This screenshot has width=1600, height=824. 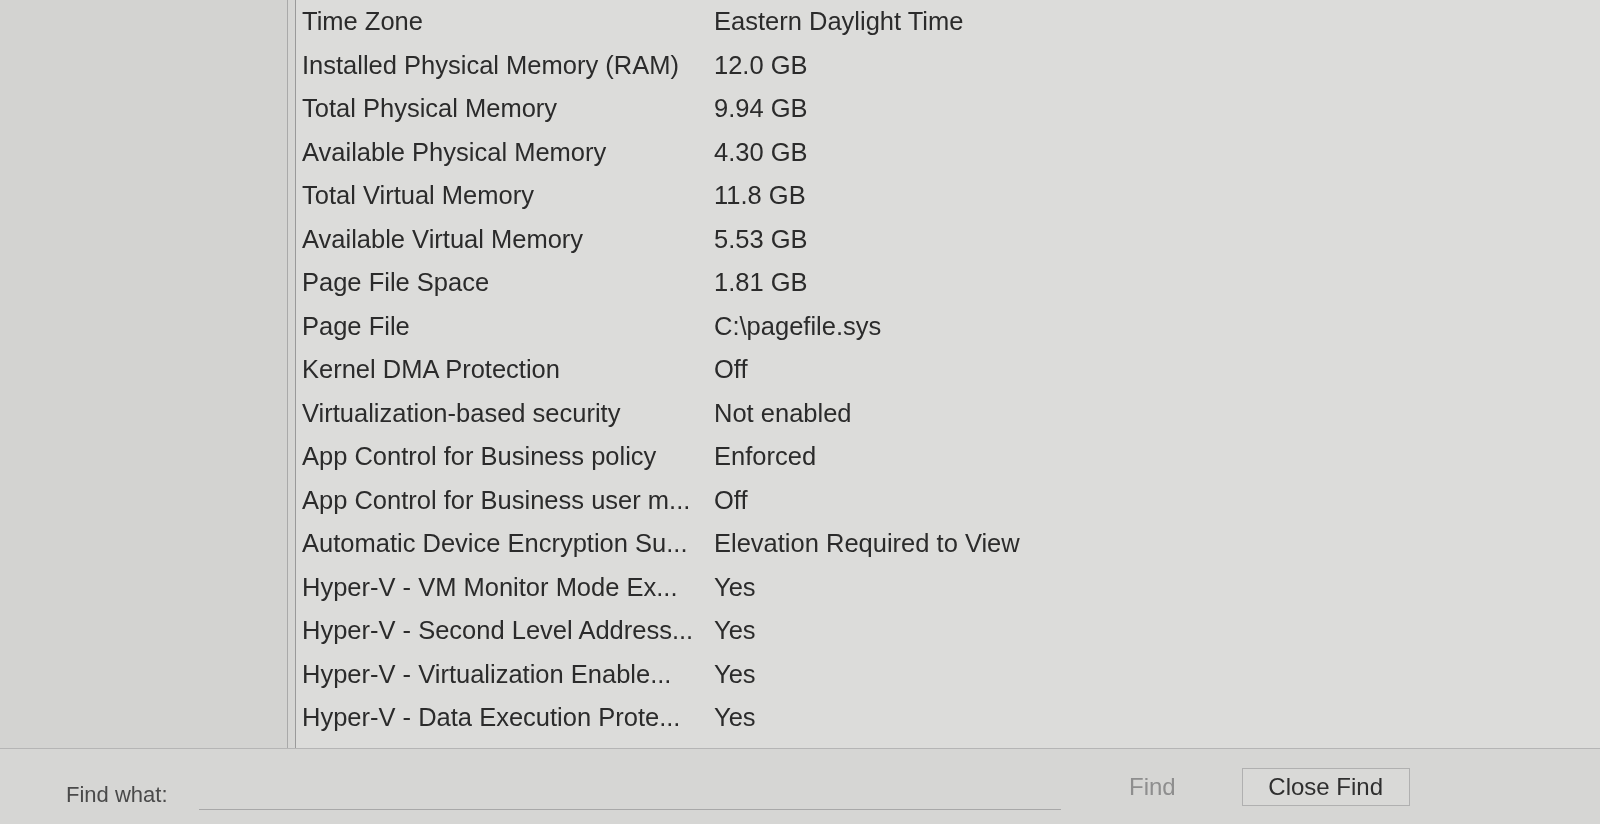 I want to click on item-value: Elevation Required to View, so click(x=867, y=544).